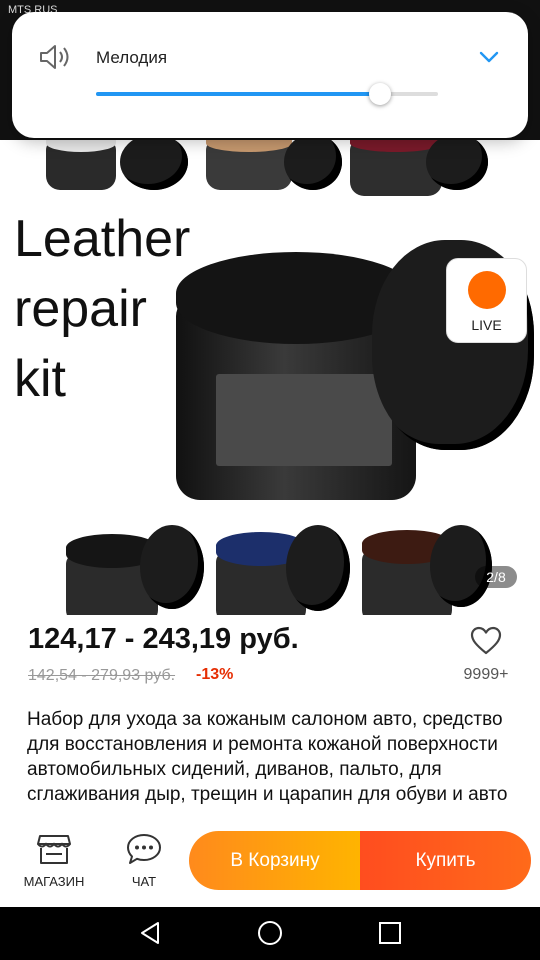  I want to click on volume-stream-label: Мелодия, so click(132, 57).